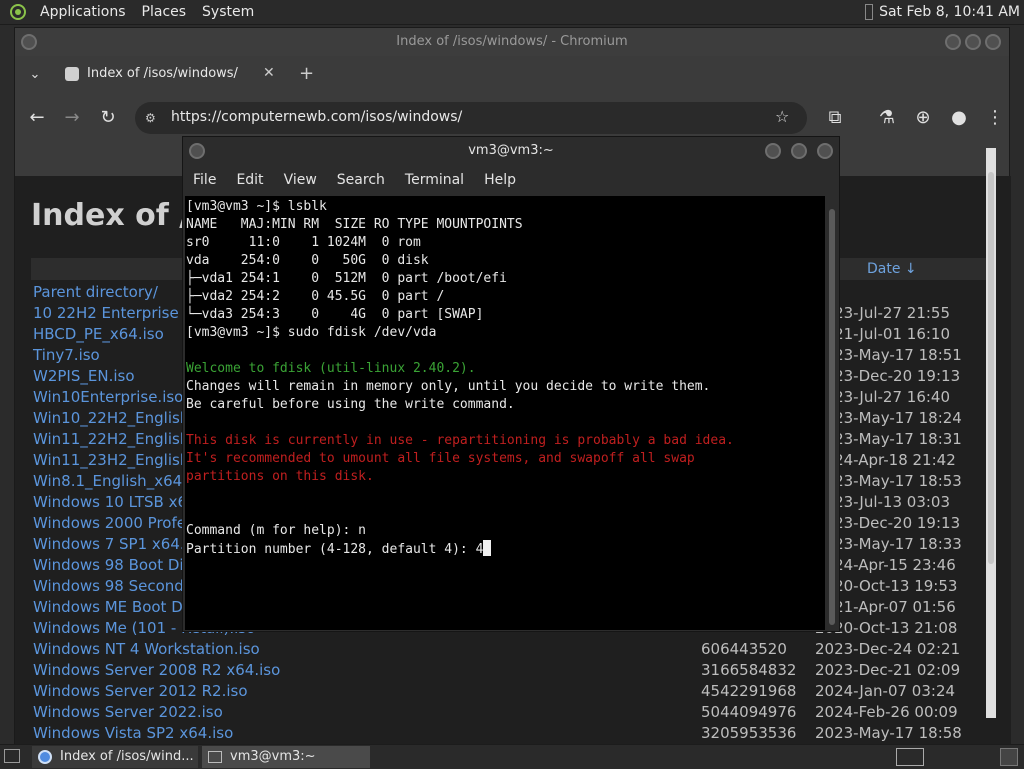 This screenshot has height=769, width=1024. What do you see at coordinates (150, 118) in the screenshot?
I see `site-info-icon: ⚙` at bounding box center [150, 118].